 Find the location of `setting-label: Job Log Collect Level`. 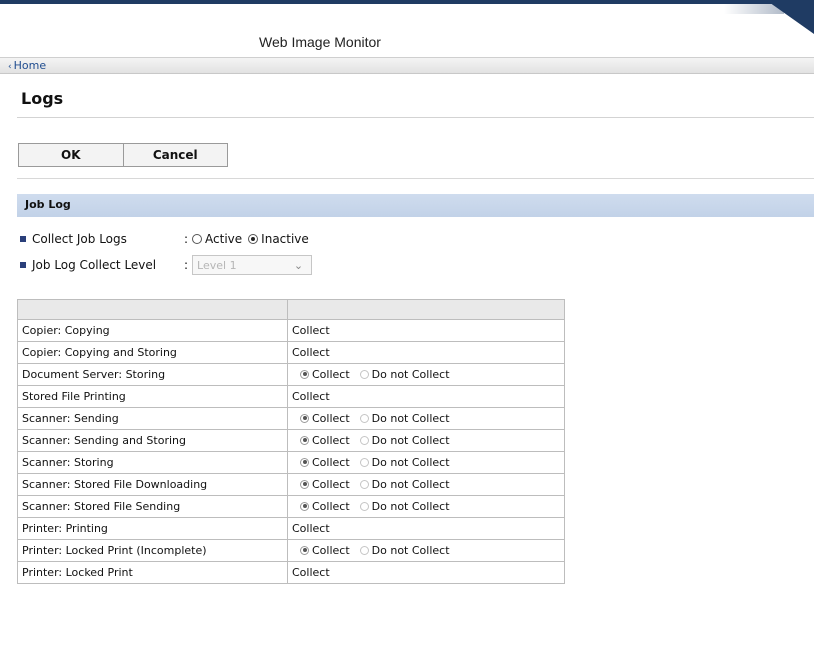

setting-label: Job Log Collect Level is located at coordinates (94, 265).